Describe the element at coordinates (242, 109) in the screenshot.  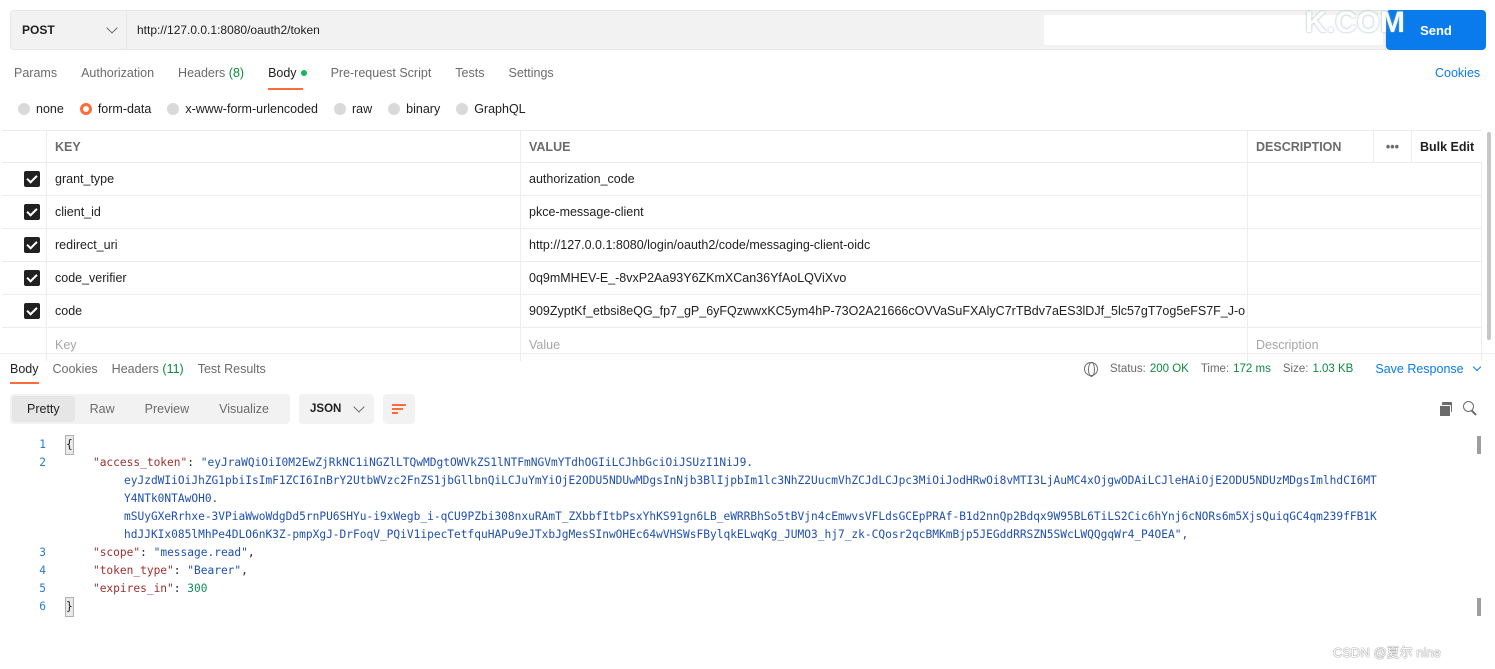
I see `radio-x-www-form-urlencoded: x-www-form-urlencoded` at that location.